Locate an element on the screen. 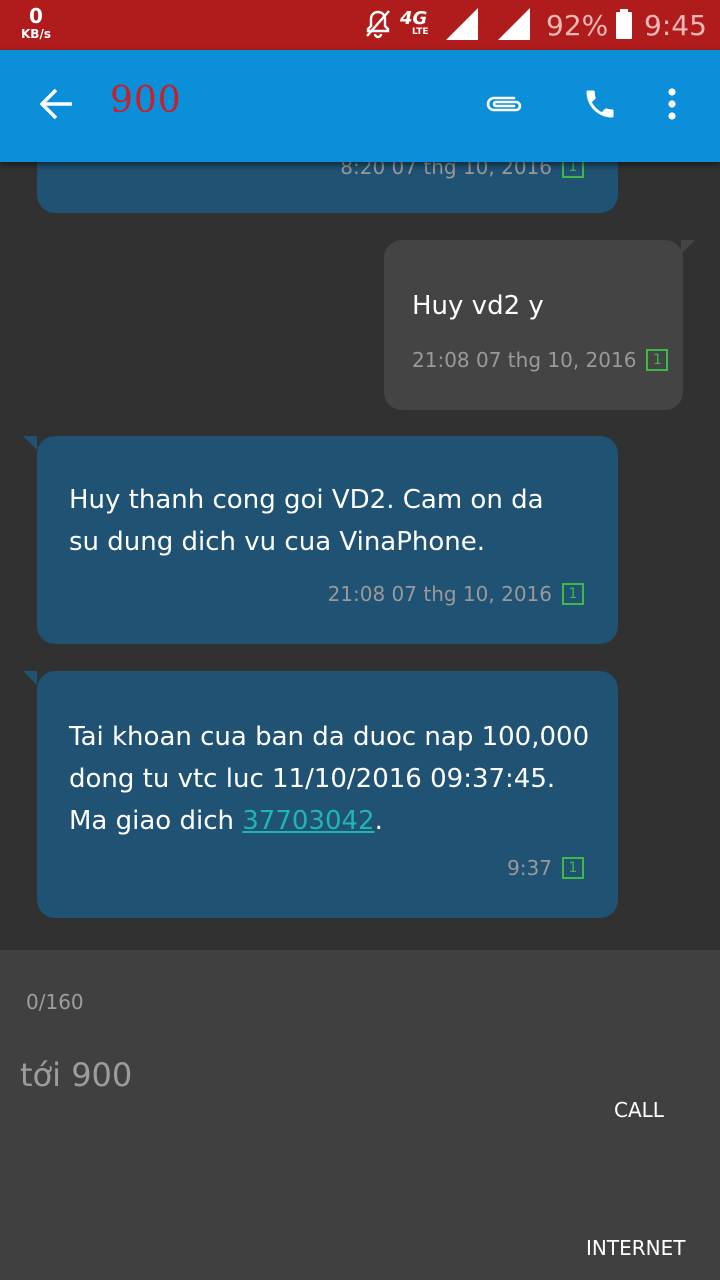 The width and height of the screenshot is (720, 1280). message-line: Ma giao dich 37703042. is located at coordinates (329, 821).